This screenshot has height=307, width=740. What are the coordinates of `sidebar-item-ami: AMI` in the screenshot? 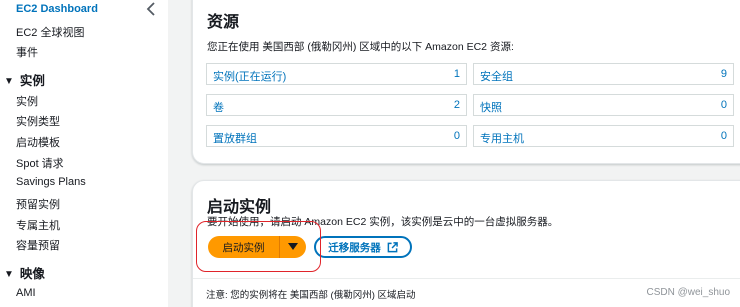 It's located at (26, 293).